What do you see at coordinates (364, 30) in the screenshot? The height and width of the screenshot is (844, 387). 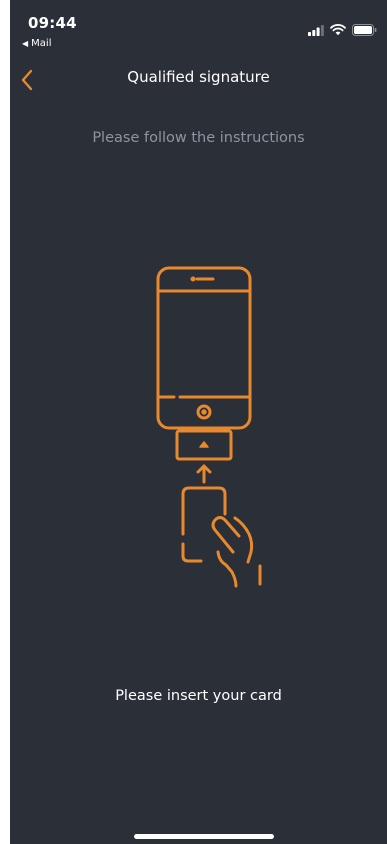 I see `battery-icon` at bounding box center [364, 30].